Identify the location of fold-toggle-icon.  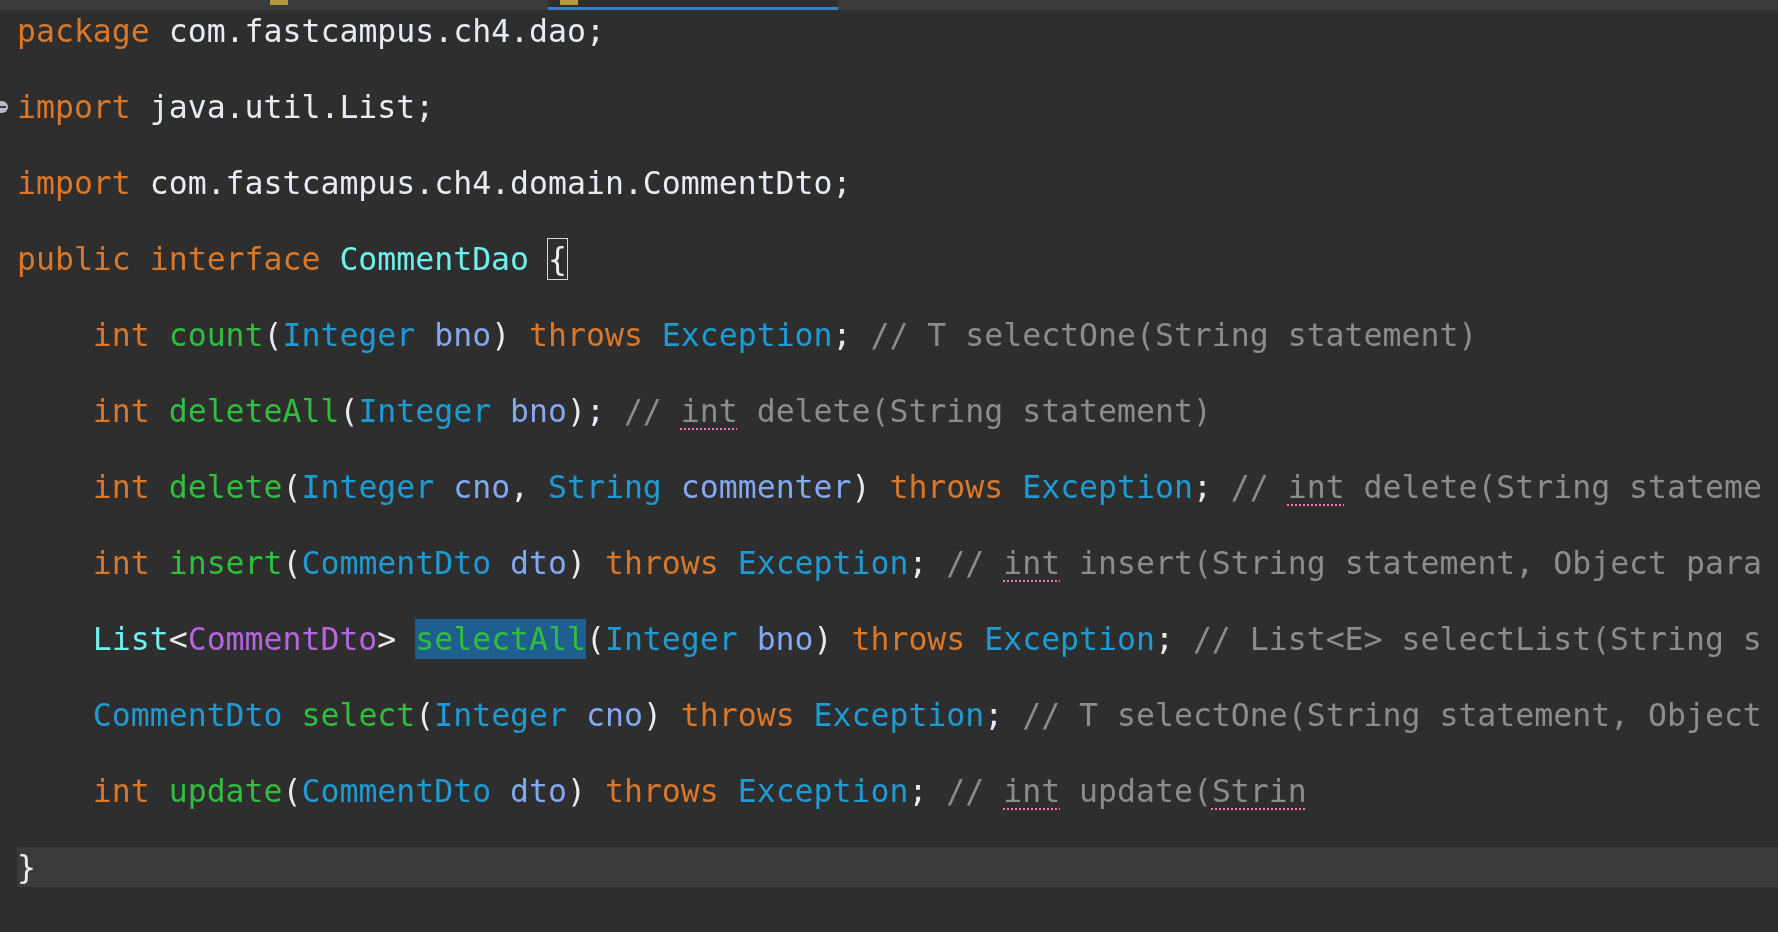
(4, 107).